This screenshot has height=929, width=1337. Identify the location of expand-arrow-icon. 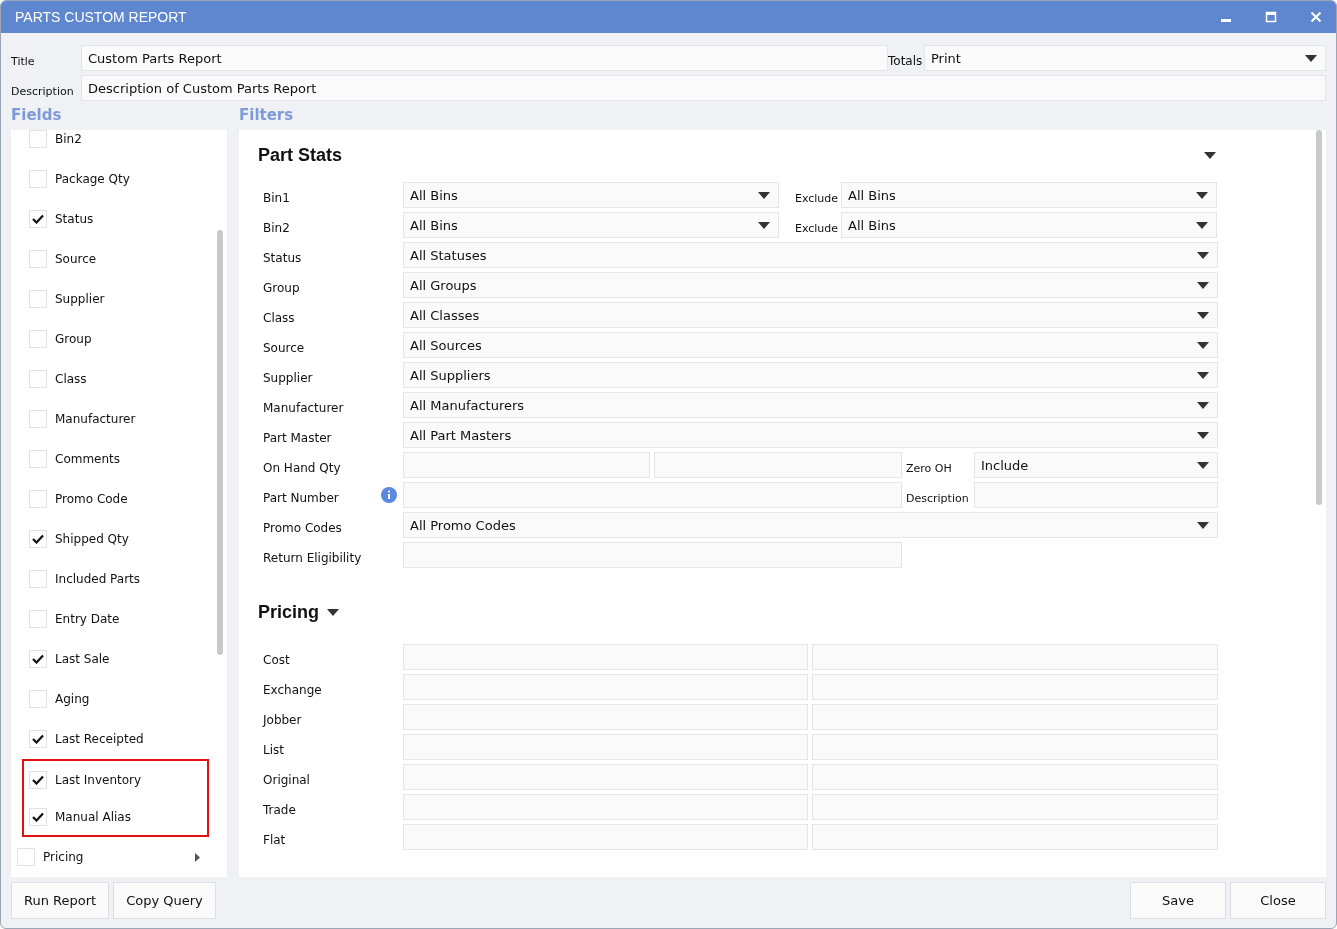
(197, 857).